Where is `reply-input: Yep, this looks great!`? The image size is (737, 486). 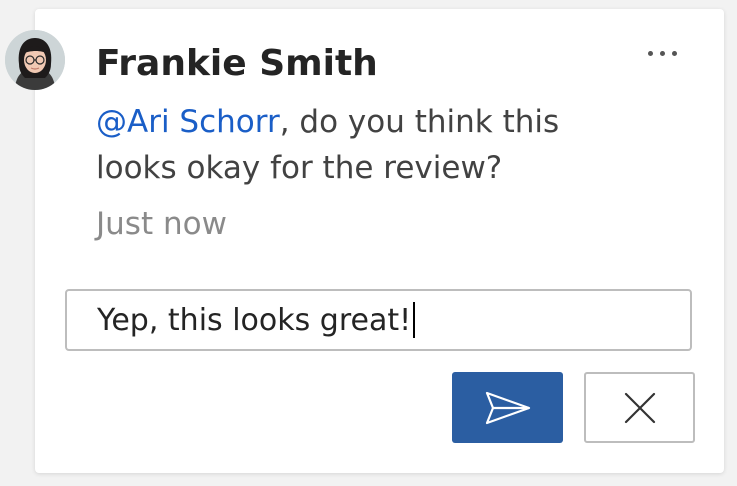 reply-input: Yep, this looks great! is located at coordinates (378, 320).